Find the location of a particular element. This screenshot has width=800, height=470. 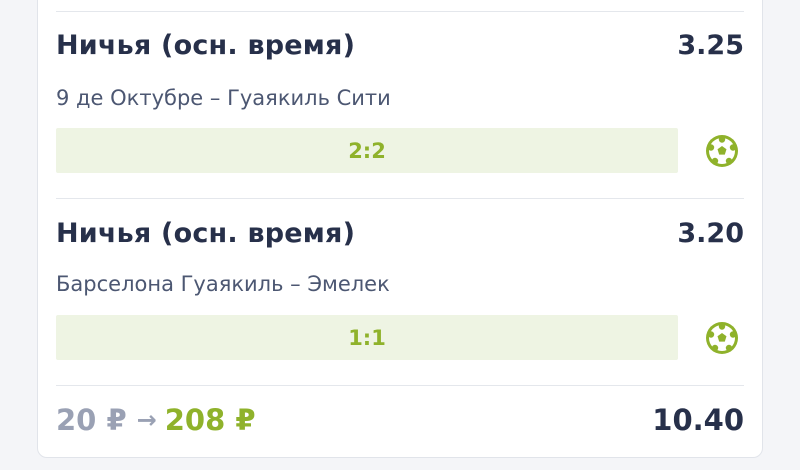

payout-amount: 208 ₽ is located at coordinates (210, 420).